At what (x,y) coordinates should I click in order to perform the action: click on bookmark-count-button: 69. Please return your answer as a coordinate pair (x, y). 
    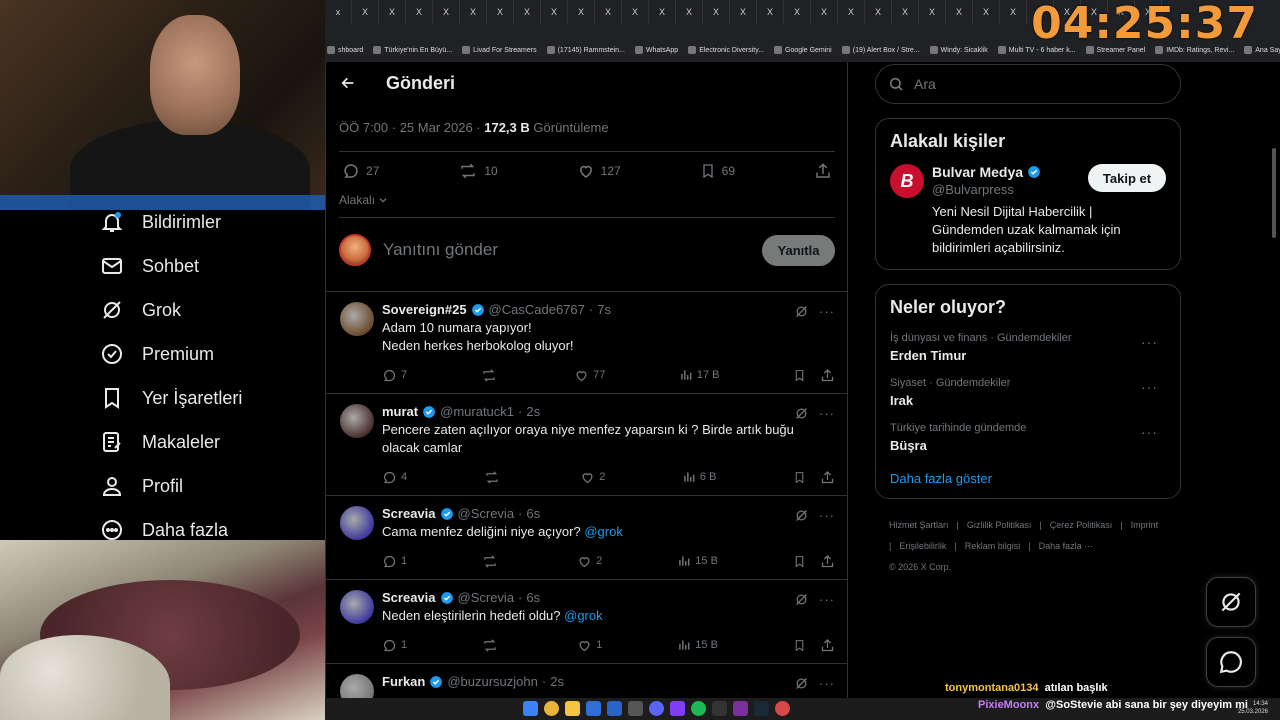
    Looking at the image, I should click on (717, 171).